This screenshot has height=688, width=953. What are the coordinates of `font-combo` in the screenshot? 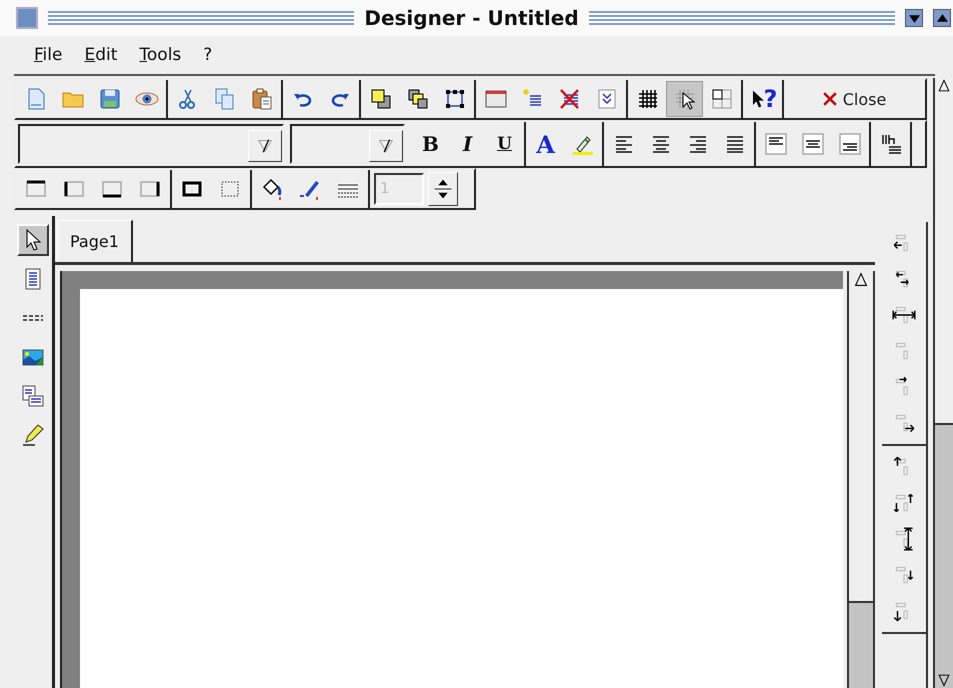 It's located at (151, 144).